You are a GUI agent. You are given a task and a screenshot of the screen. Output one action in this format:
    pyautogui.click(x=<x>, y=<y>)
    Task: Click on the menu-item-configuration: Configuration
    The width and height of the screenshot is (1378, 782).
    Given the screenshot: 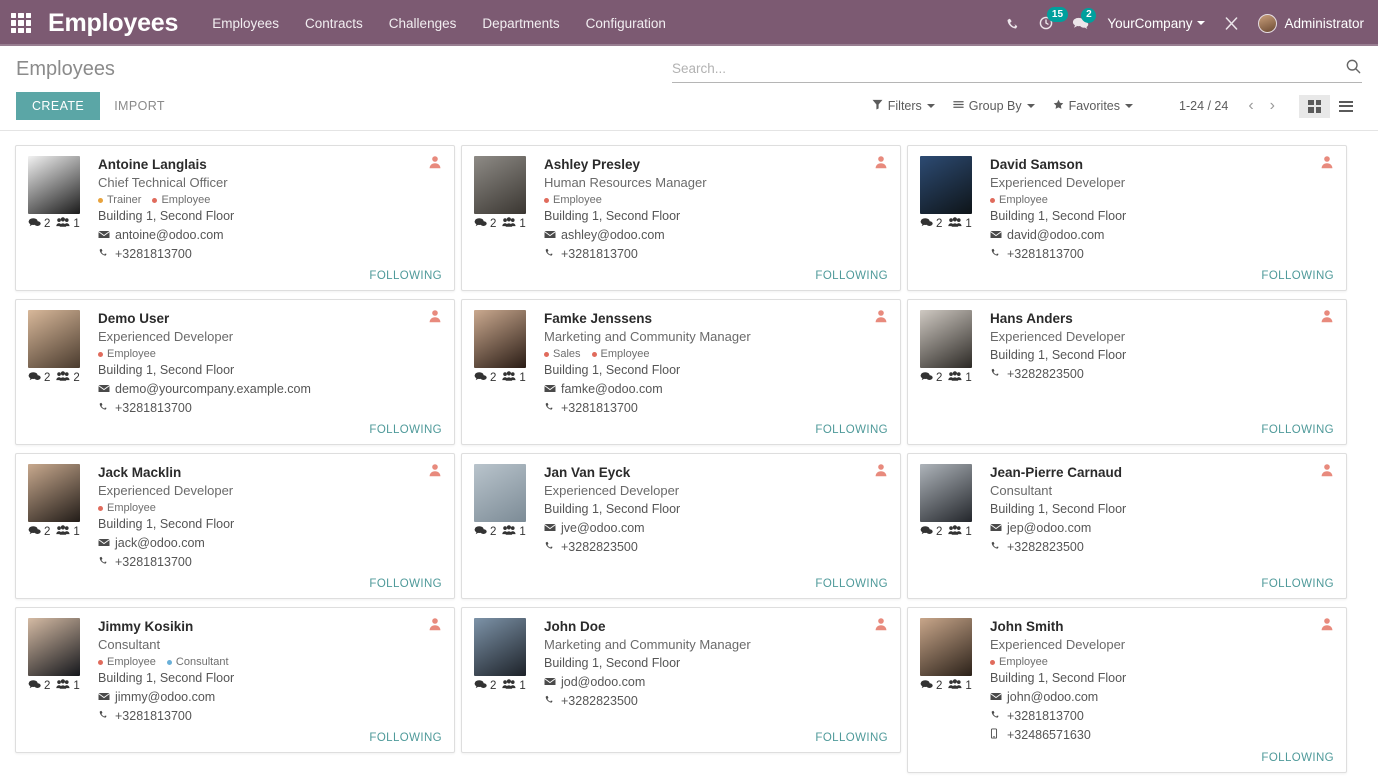 What is the action you would take?
    pyautogui.click(x=626, y=23)
    